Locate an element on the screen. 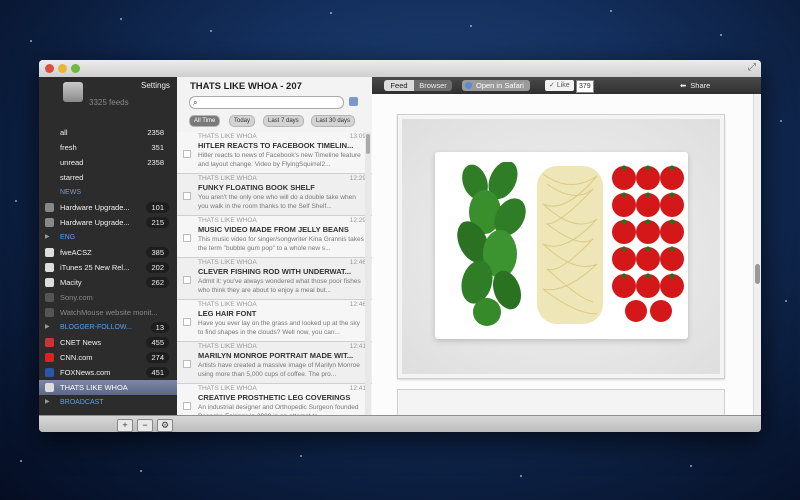 The image size is (800, 500). settings-button: Settings is located at coordinates (155, 85).